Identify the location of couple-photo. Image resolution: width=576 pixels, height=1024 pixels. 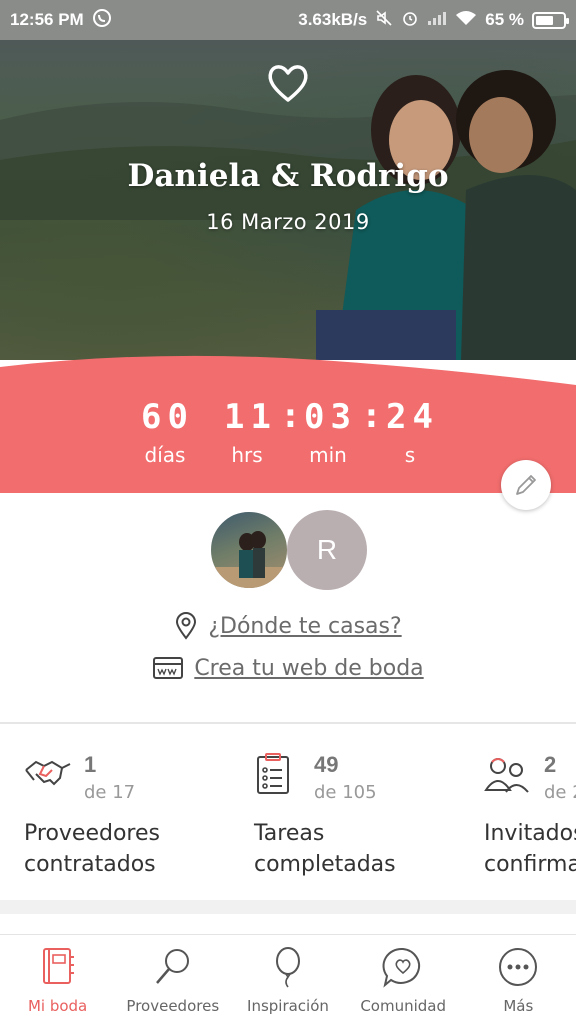
(446, 215).